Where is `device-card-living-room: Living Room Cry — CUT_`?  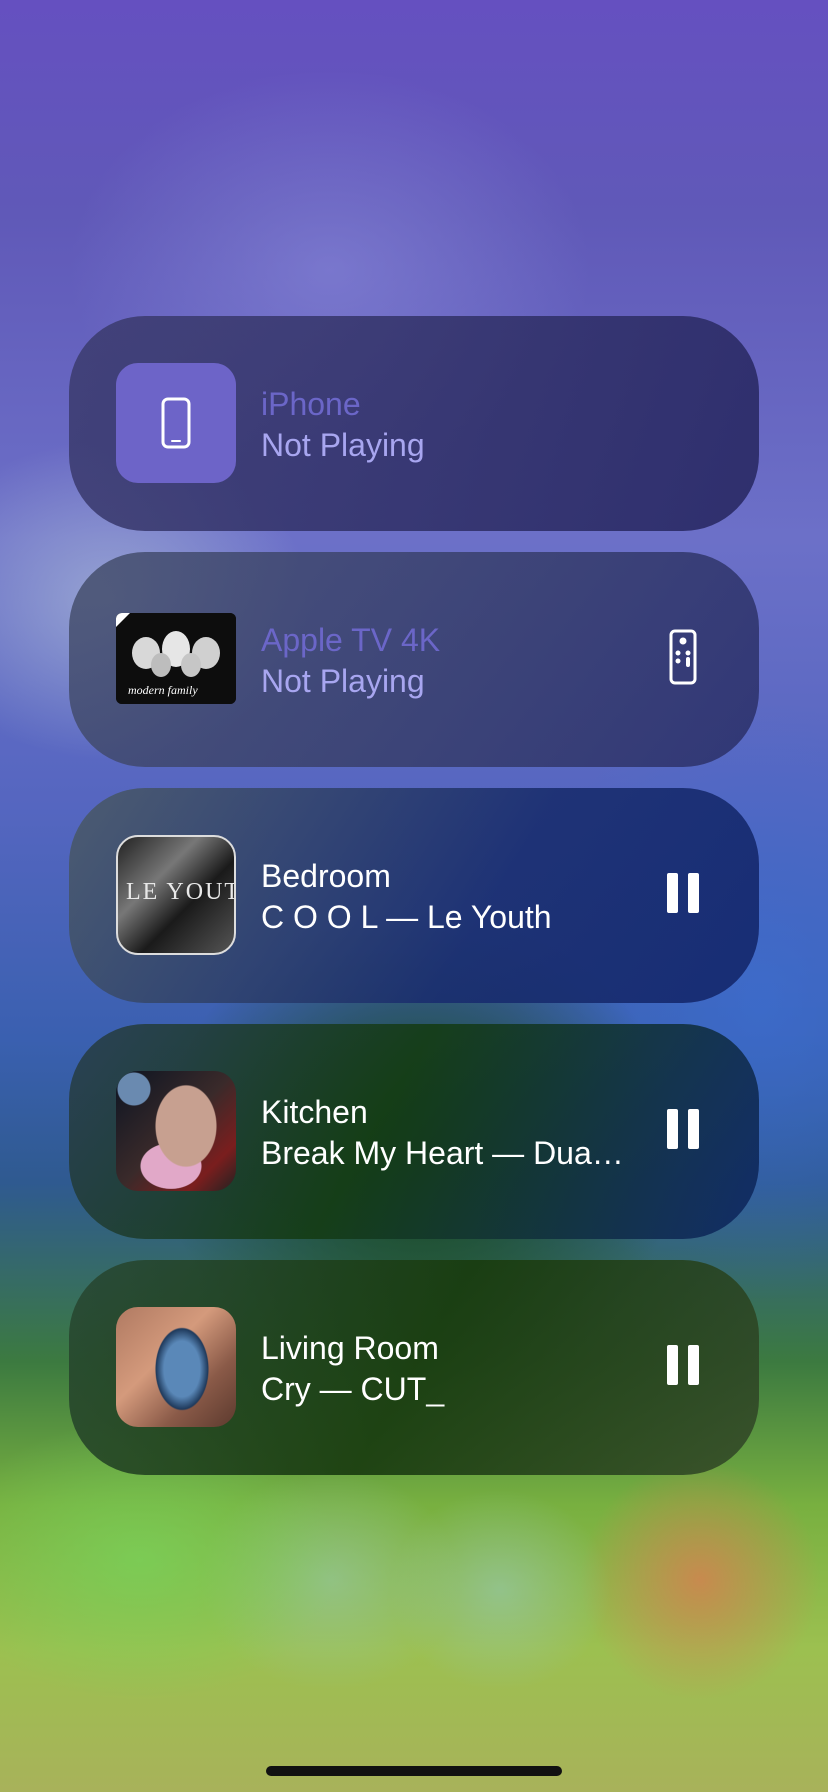 device-card-living-room: Living Room Cry — CUT_ is located at coordinates (414, 1367).